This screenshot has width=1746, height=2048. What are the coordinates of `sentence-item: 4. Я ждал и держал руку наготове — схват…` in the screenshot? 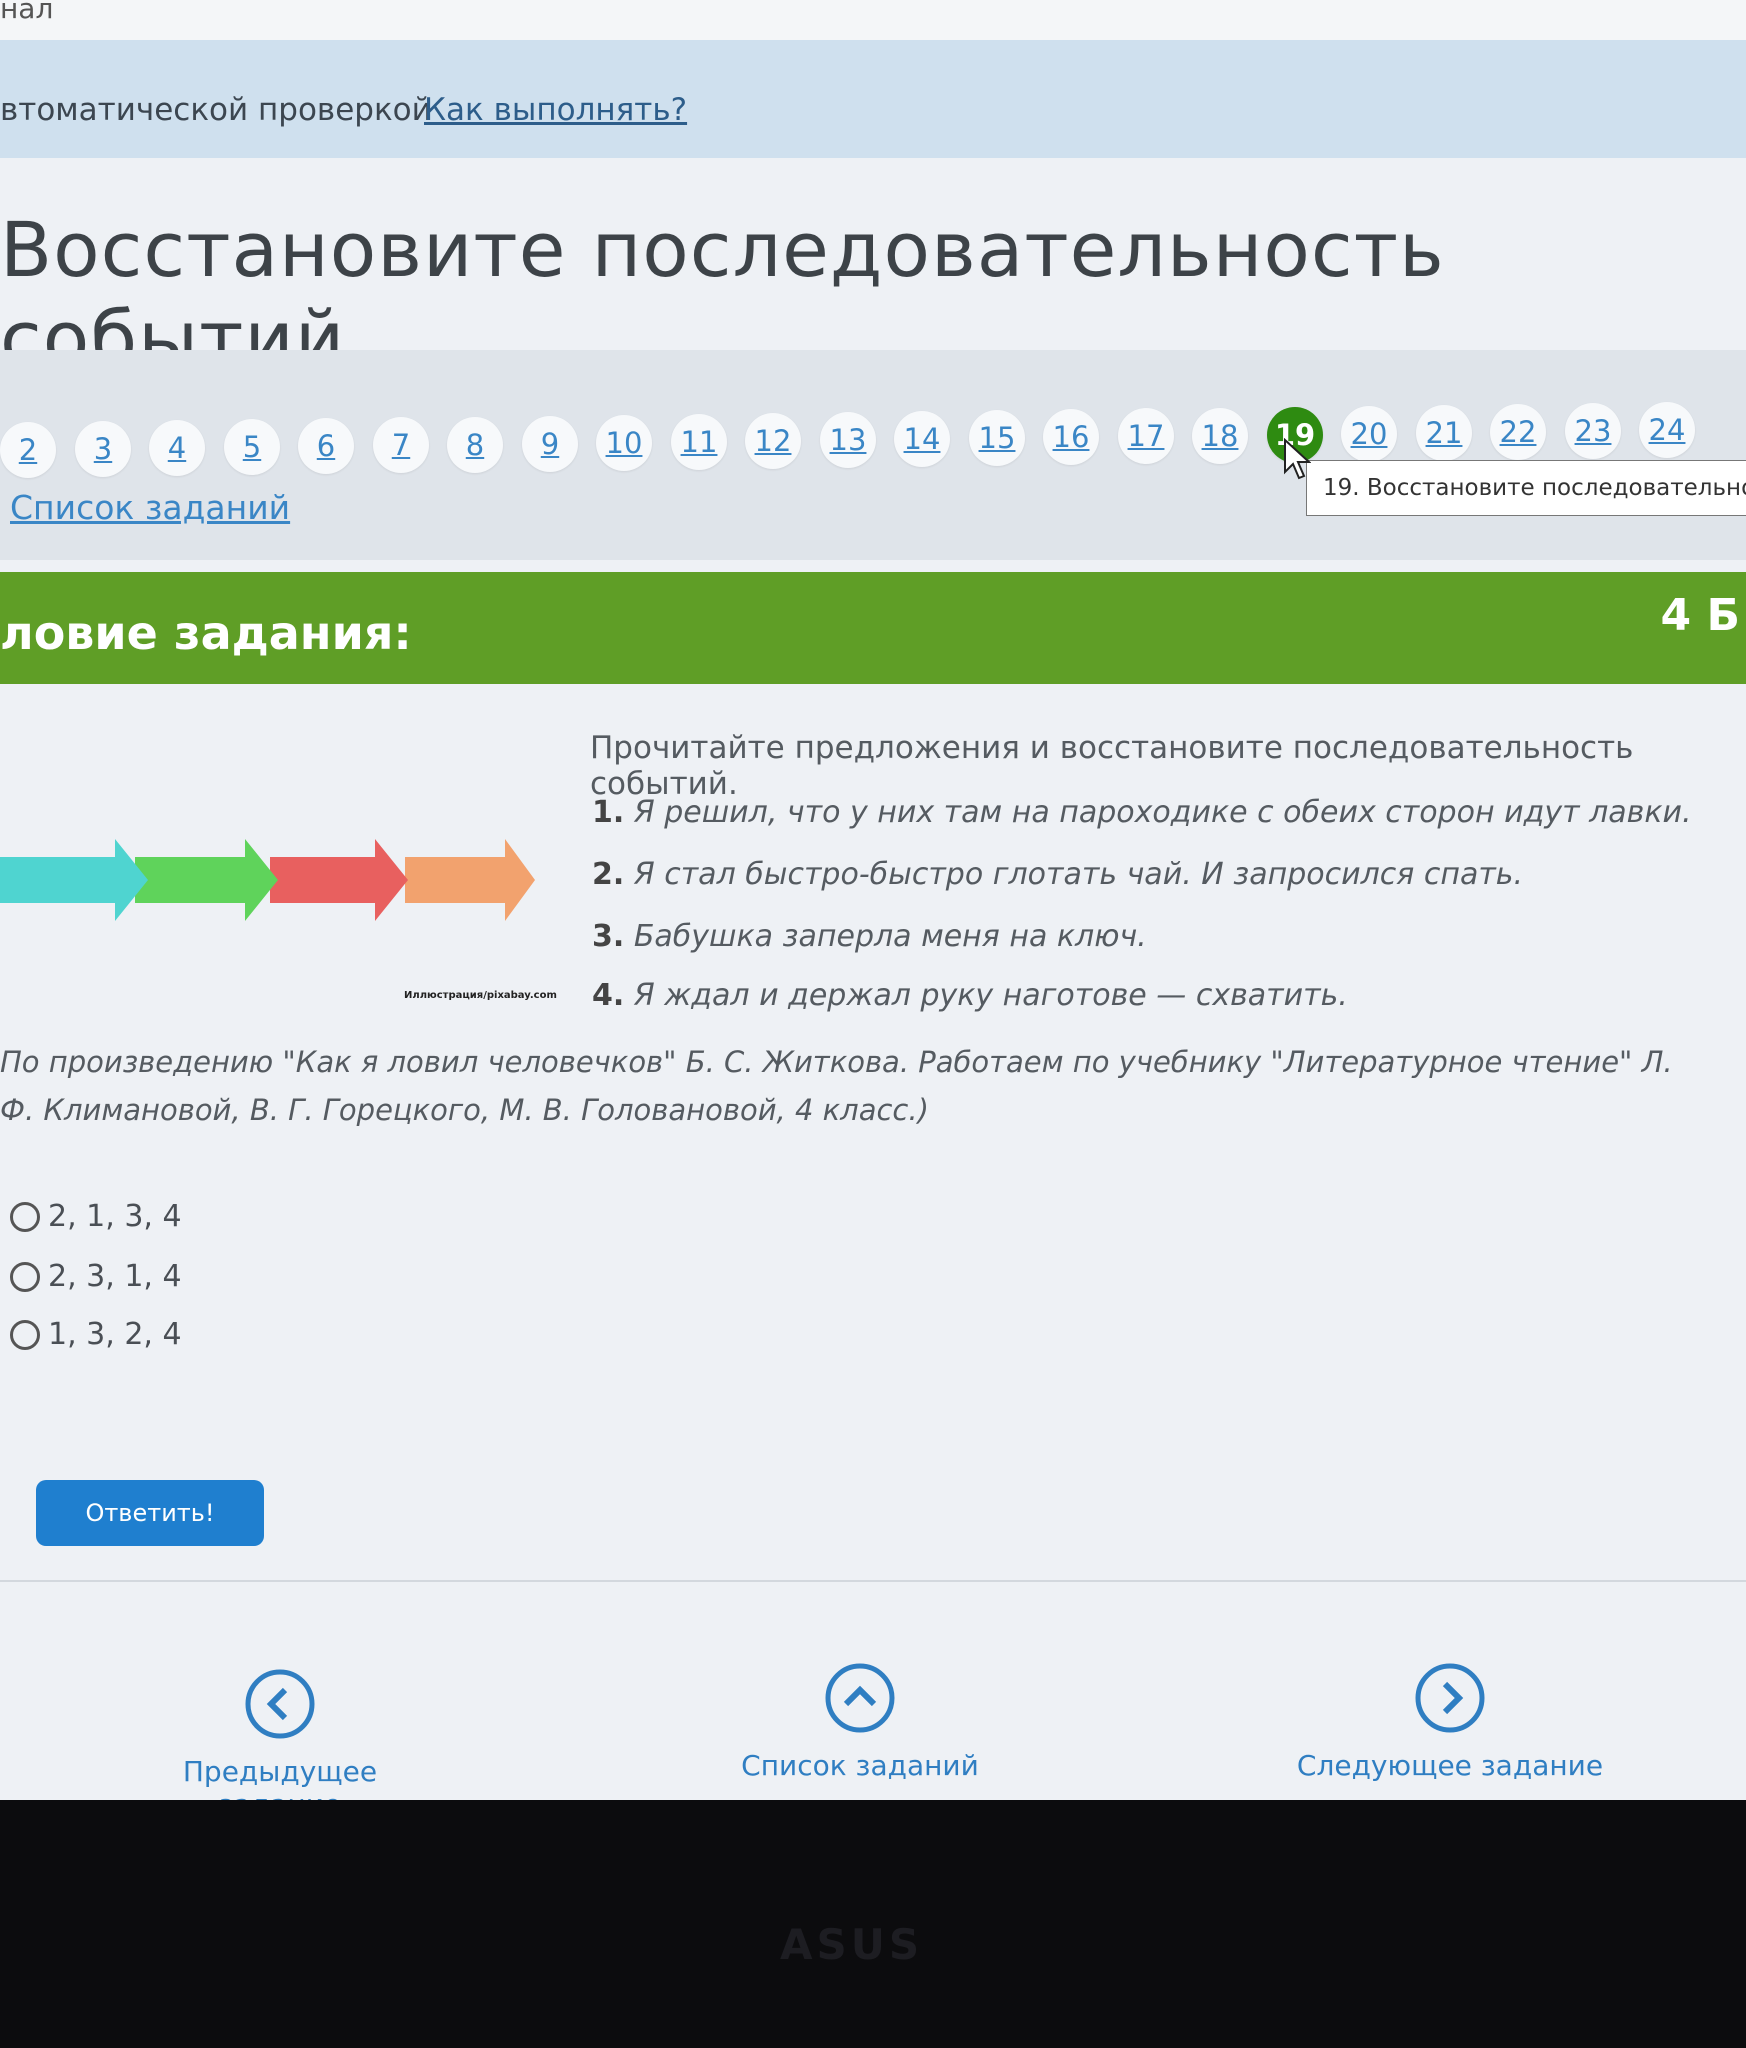 It's located at (970, 995).